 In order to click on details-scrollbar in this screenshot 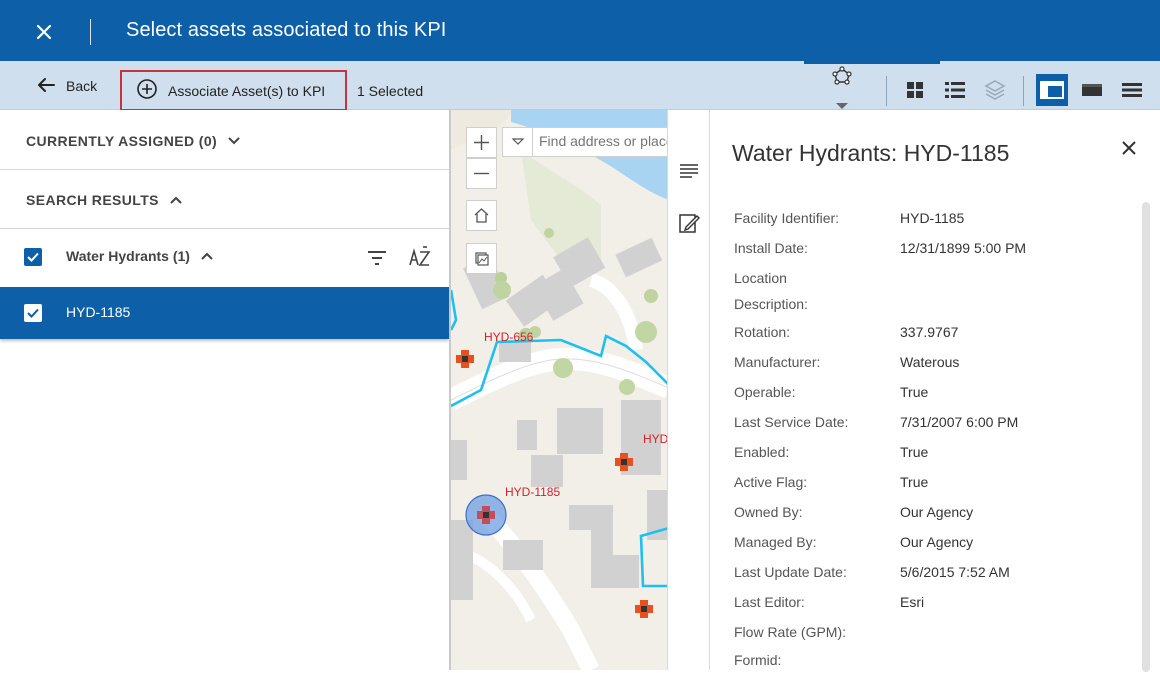, I will do `click(1146, 437)`.